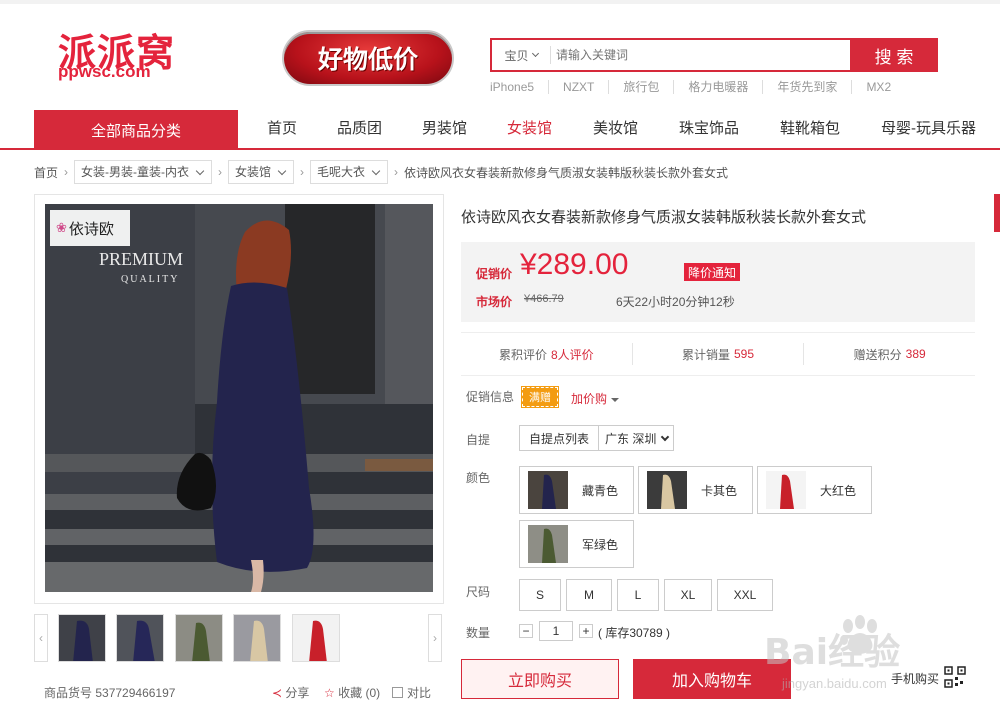  Describe the element at coordinates (915, 354) in the screenshot. I see `stat-value: 389` at that location.